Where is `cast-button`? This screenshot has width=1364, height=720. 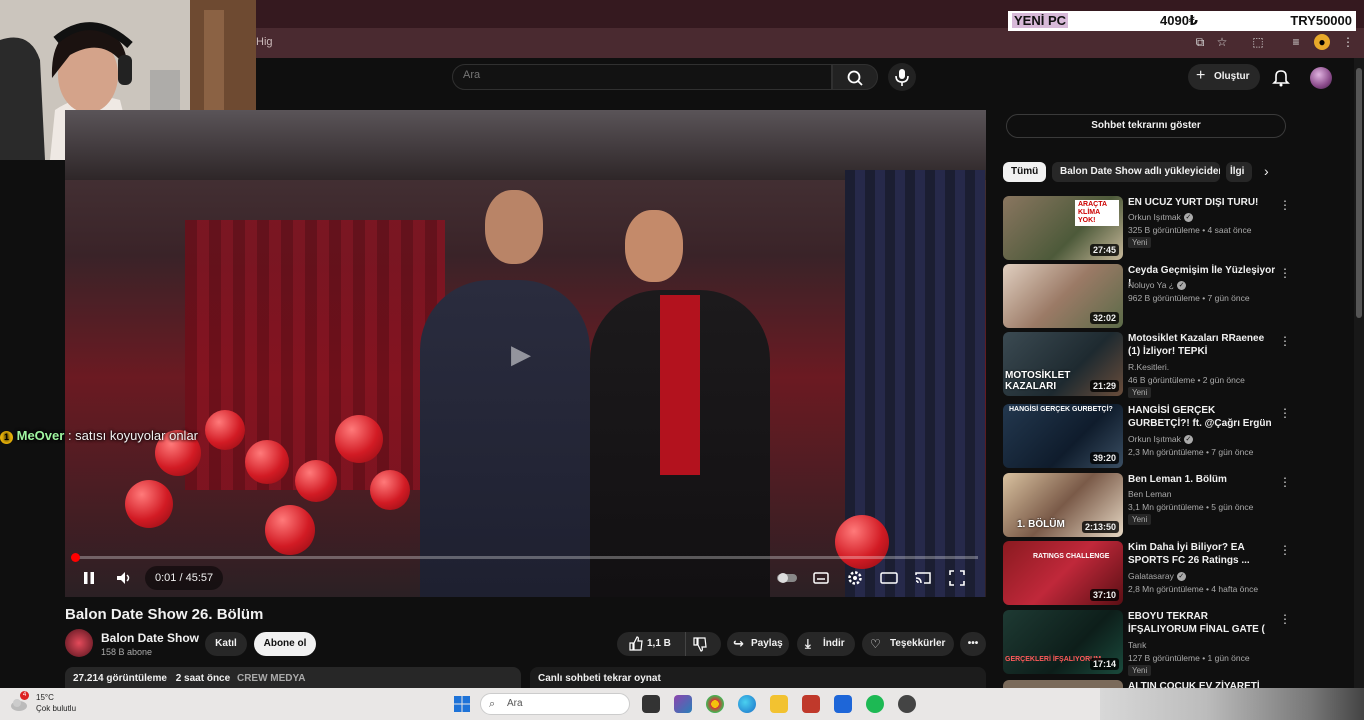
cast-button is located at coordinates (923, 578).